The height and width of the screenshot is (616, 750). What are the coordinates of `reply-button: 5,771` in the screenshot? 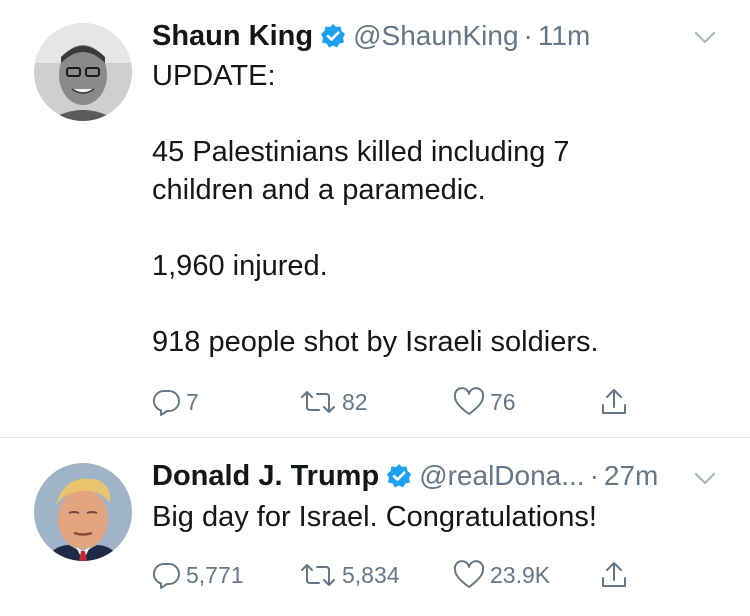 It's located at (198, 575).